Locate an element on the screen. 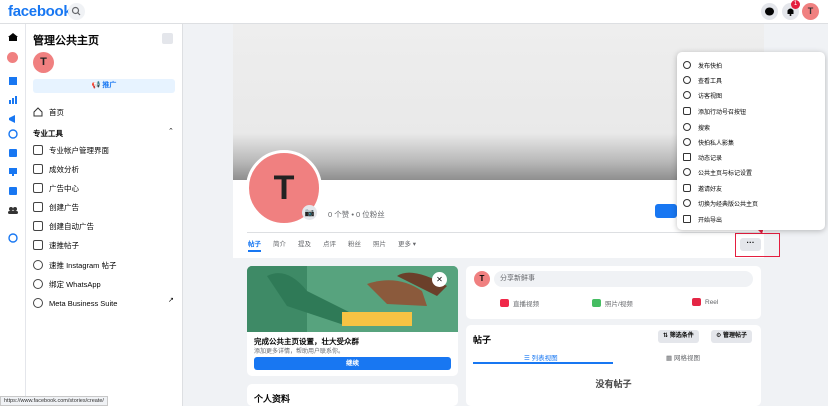  sidebar-item-boost-instagram: 速推 Instagram 帖子 is located at coordinates (75, 265).